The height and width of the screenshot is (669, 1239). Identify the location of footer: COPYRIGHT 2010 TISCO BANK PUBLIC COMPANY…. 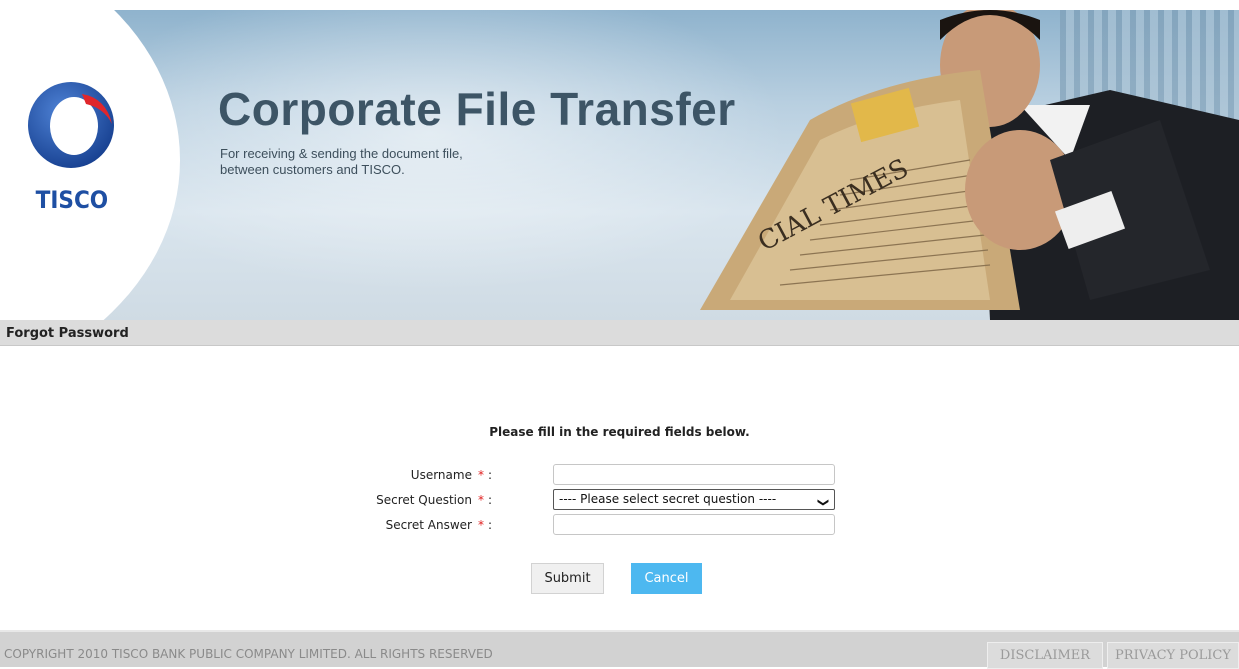
(619, 649).